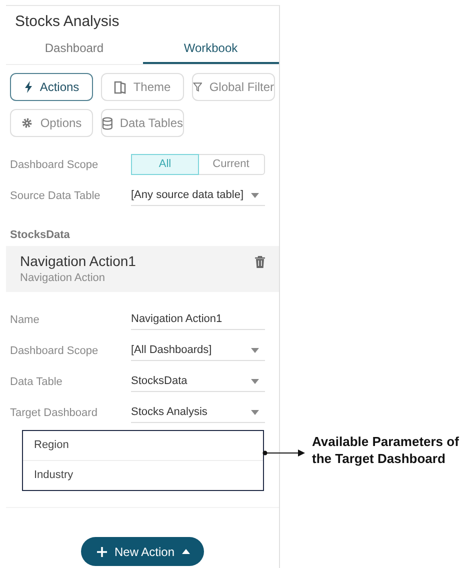  Describe the element at coordinates (386, 450) in the screenshot. I see `annotation-text: Available Parameters of the Target Dashboard` at that location.